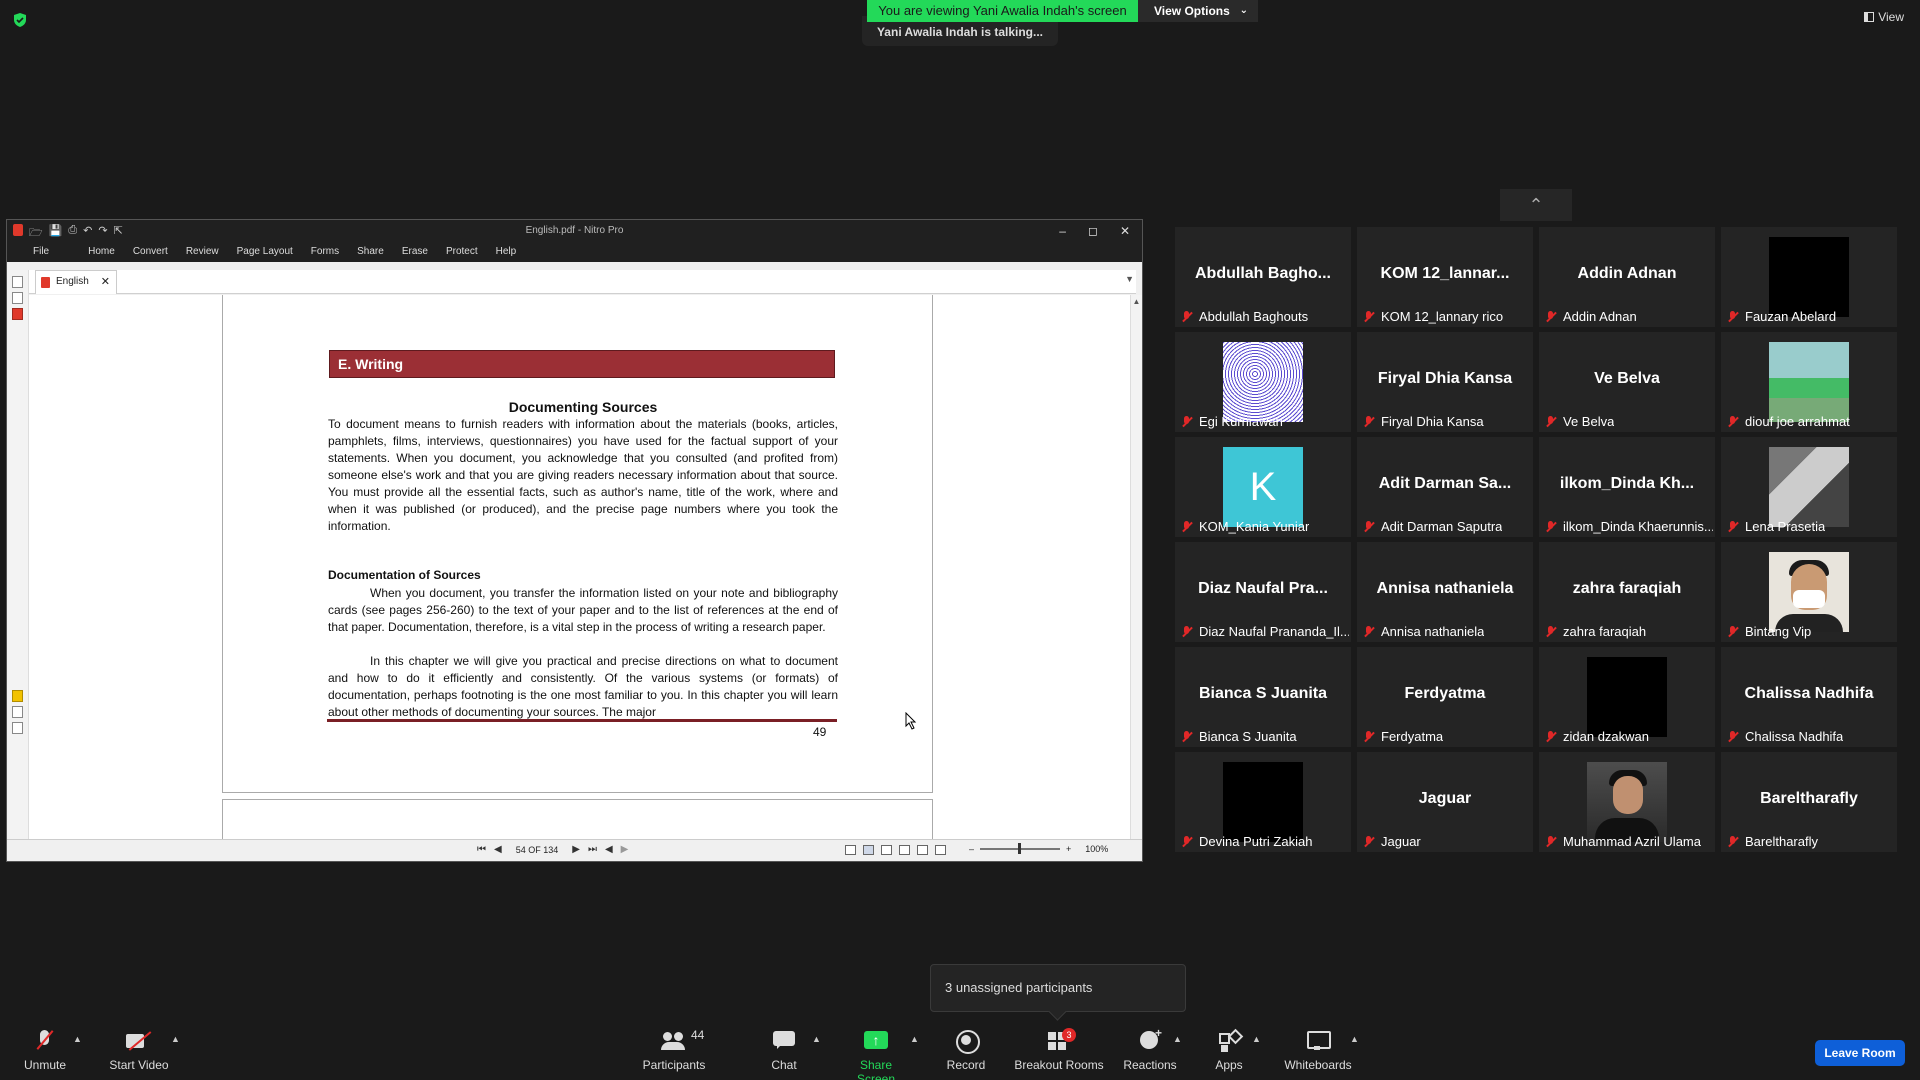 This screenshot has width=1920, height=1080. What do you see at coordinates (43, 252) in the screenshot?
I see `menu-file: File` at bounding box center [43, 252].